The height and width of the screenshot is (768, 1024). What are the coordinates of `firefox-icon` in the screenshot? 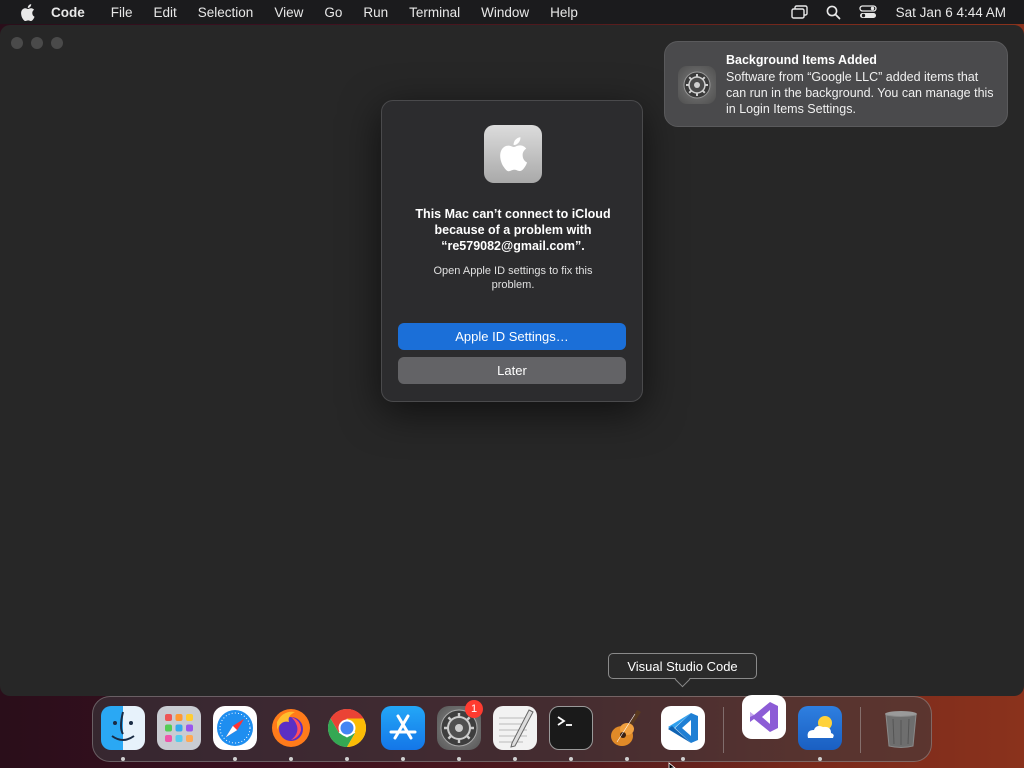 It's located at (291, 728).